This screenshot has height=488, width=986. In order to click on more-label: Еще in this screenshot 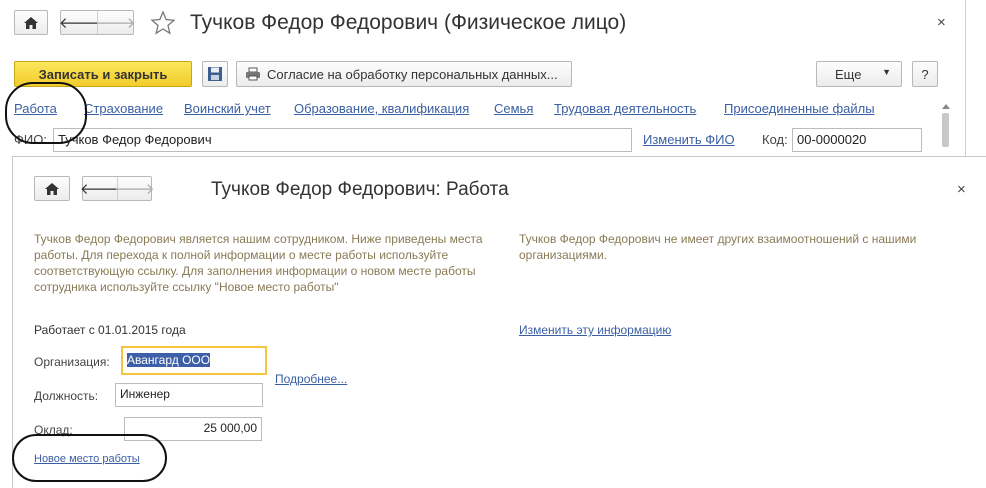, I will do `click(848, 74)`.